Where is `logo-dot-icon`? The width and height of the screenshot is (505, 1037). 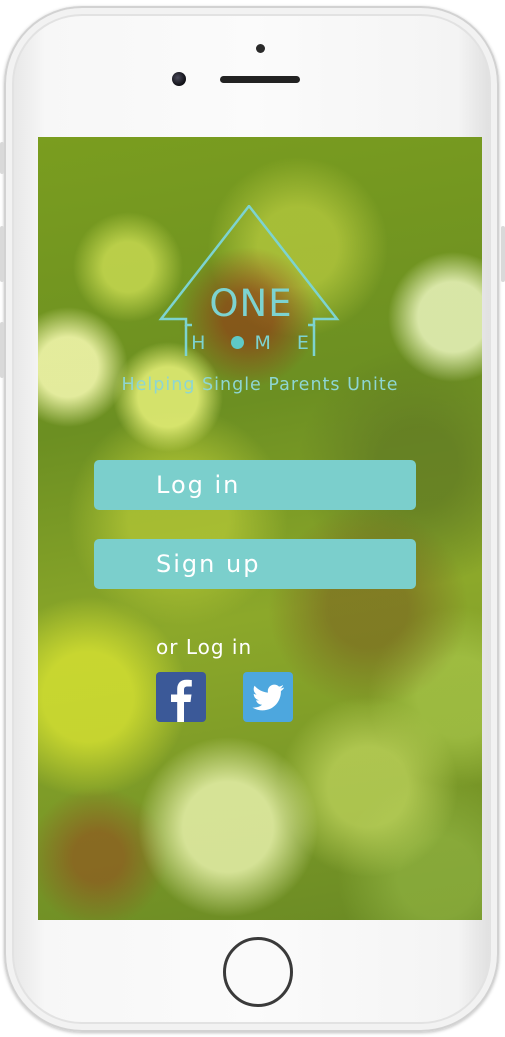 logo-dot-icon is located at coordinates (238, 342).